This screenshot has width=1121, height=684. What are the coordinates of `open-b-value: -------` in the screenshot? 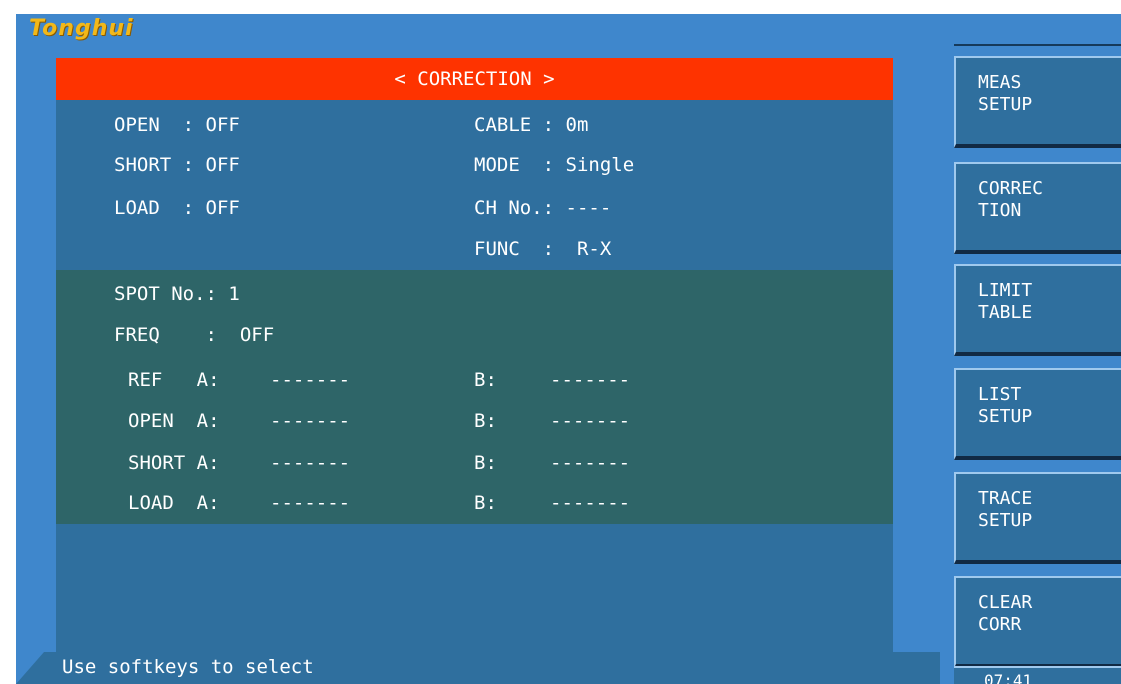 It's located at (590, 421).